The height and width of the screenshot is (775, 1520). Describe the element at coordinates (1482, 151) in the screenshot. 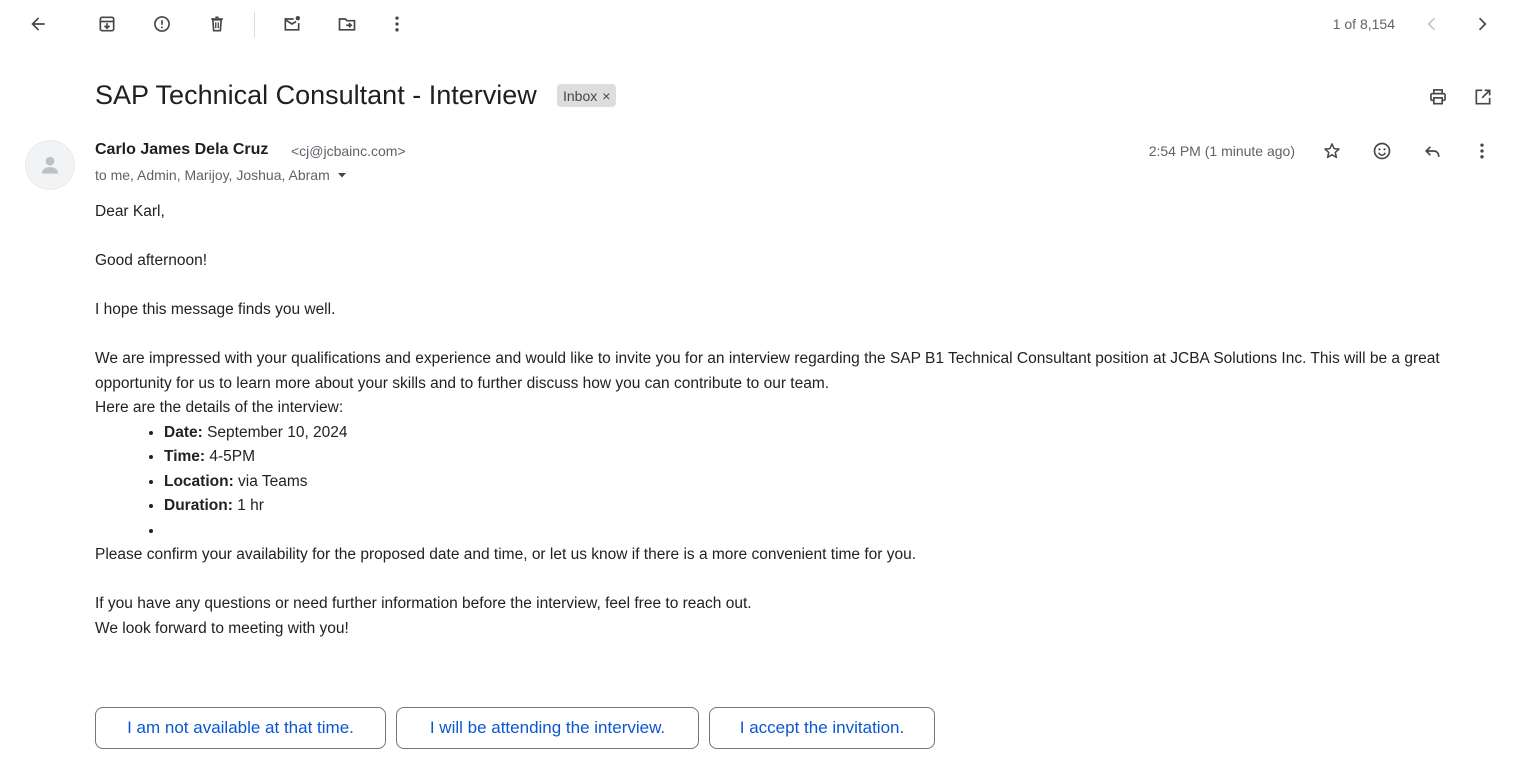

I see `message-more-icon` at that location.